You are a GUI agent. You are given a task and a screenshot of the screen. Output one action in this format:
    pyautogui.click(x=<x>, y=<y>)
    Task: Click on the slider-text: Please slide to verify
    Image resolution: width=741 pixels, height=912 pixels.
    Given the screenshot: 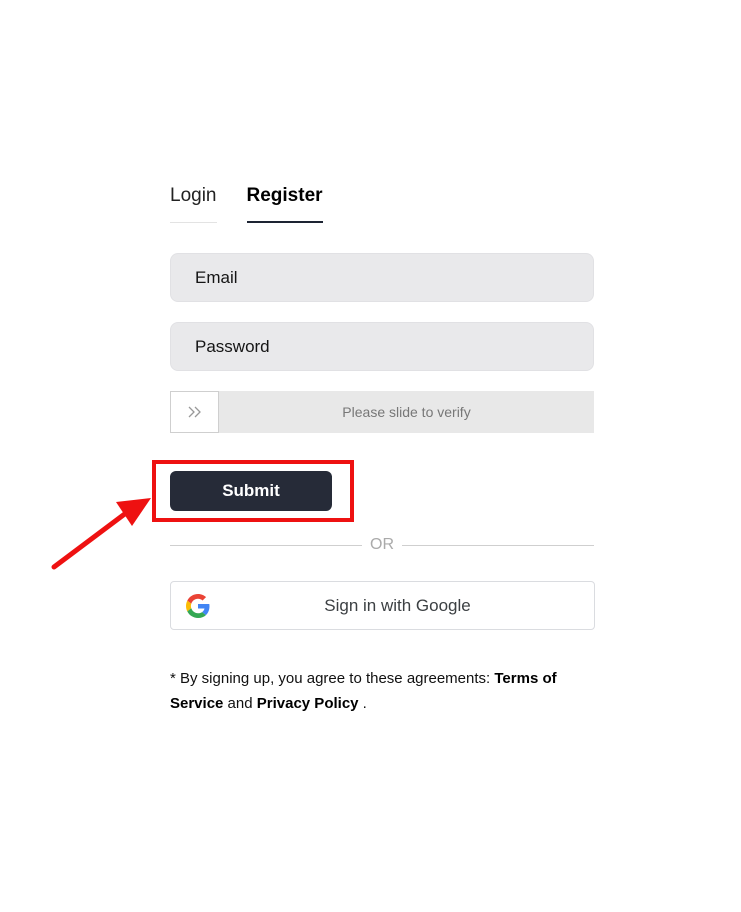 What is the action you would take?
    pyautogui.click(x=406, y=412)
    